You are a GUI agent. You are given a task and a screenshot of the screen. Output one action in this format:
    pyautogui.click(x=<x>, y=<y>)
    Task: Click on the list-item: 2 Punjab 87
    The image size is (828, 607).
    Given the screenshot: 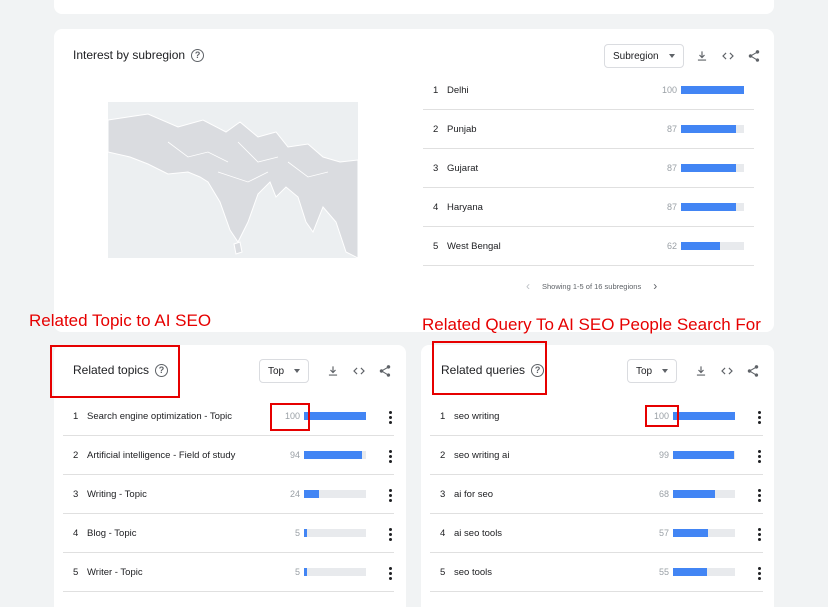 What is the action you would take?
    pyautogui.click(x=588, y=129)
    